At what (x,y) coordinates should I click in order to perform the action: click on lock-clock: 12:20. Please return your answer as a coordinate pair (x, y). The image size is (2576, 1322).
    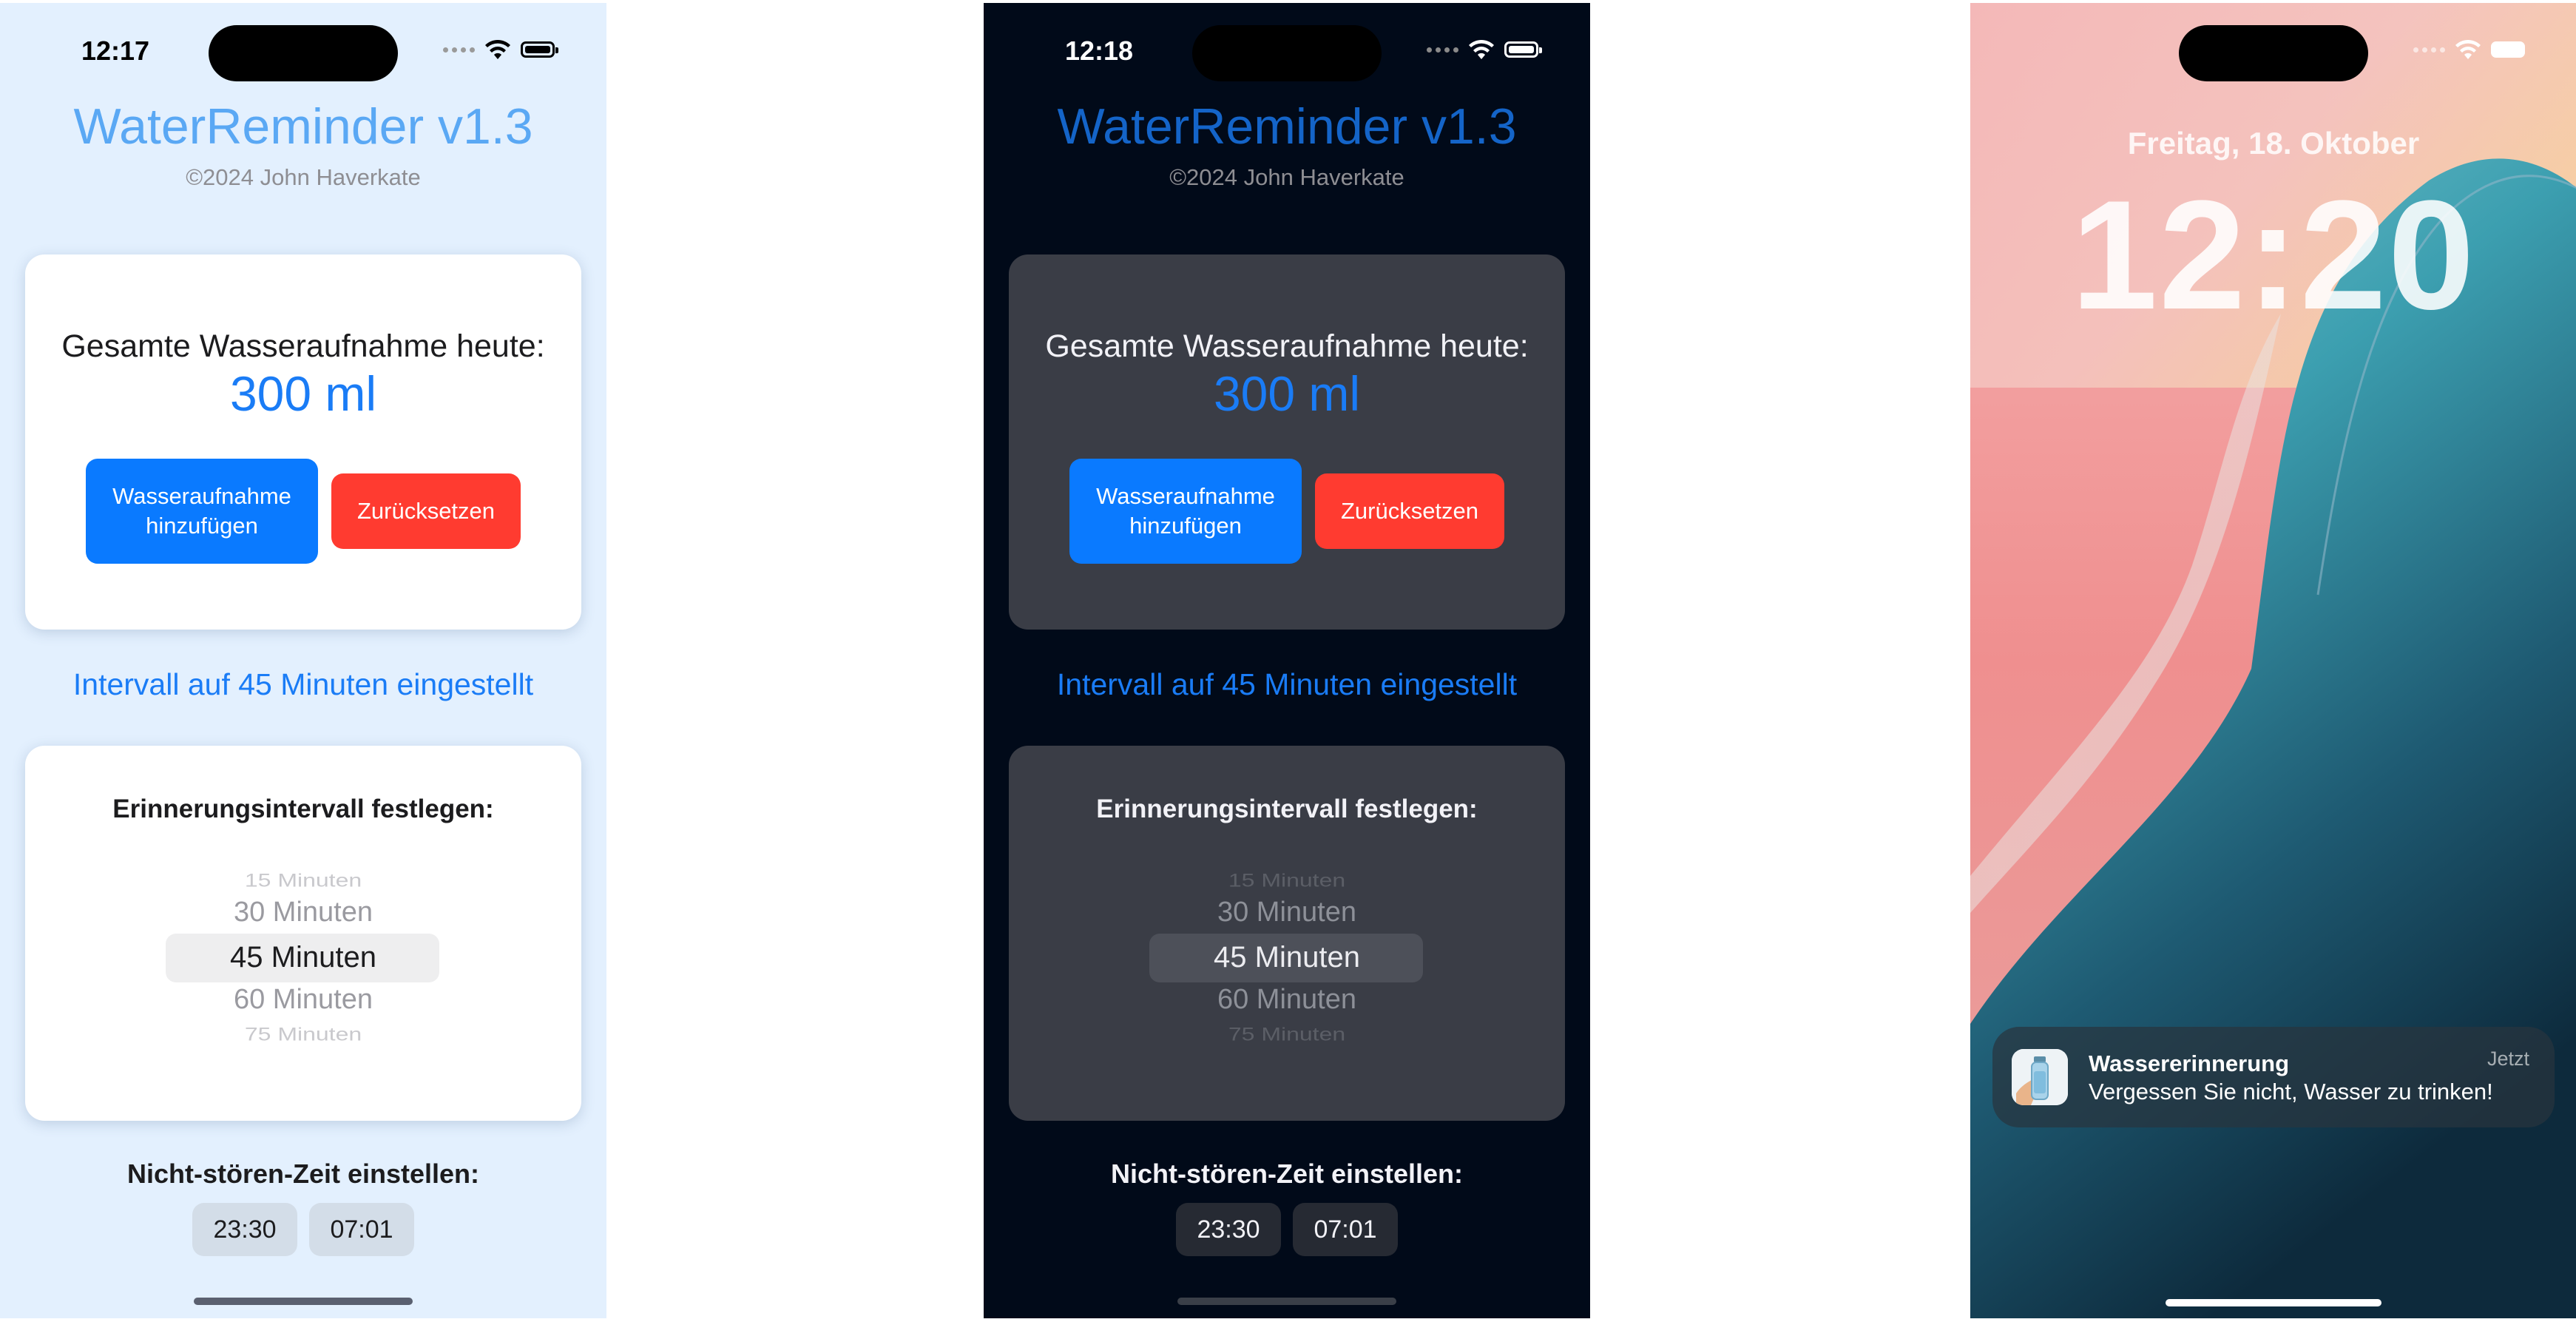
    Looking at the image, I should click on (2273, 255).